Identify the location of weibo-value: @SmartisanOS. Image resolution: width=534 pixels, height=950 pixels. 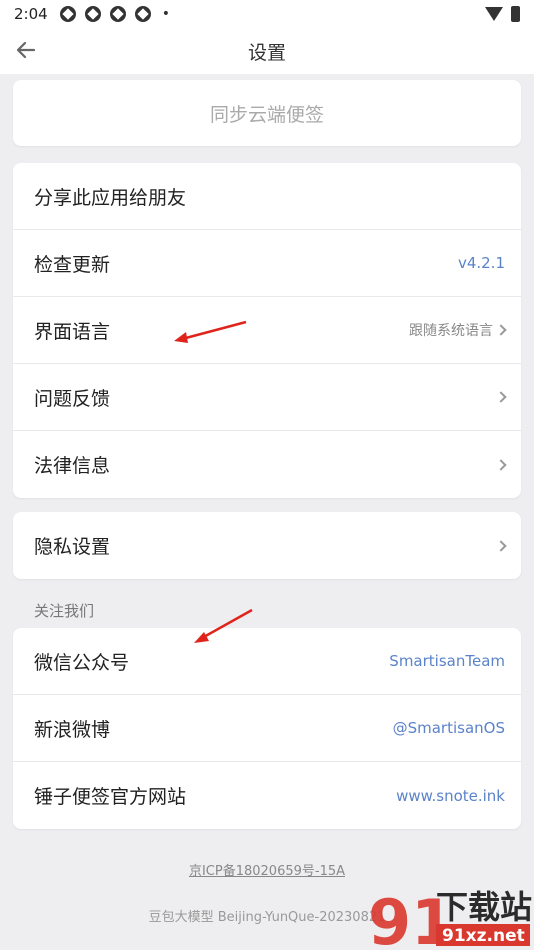
(448, 728).